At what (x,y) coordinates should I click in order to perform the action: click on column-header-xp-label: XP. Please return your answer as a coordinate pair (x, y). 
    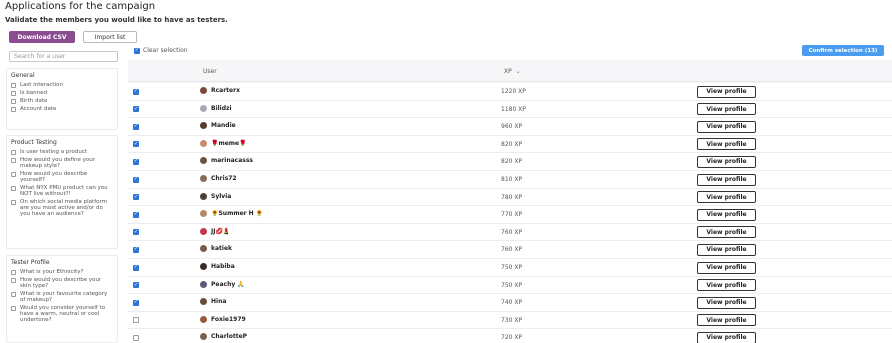
    Looking at the image, I should click on (508, 71).